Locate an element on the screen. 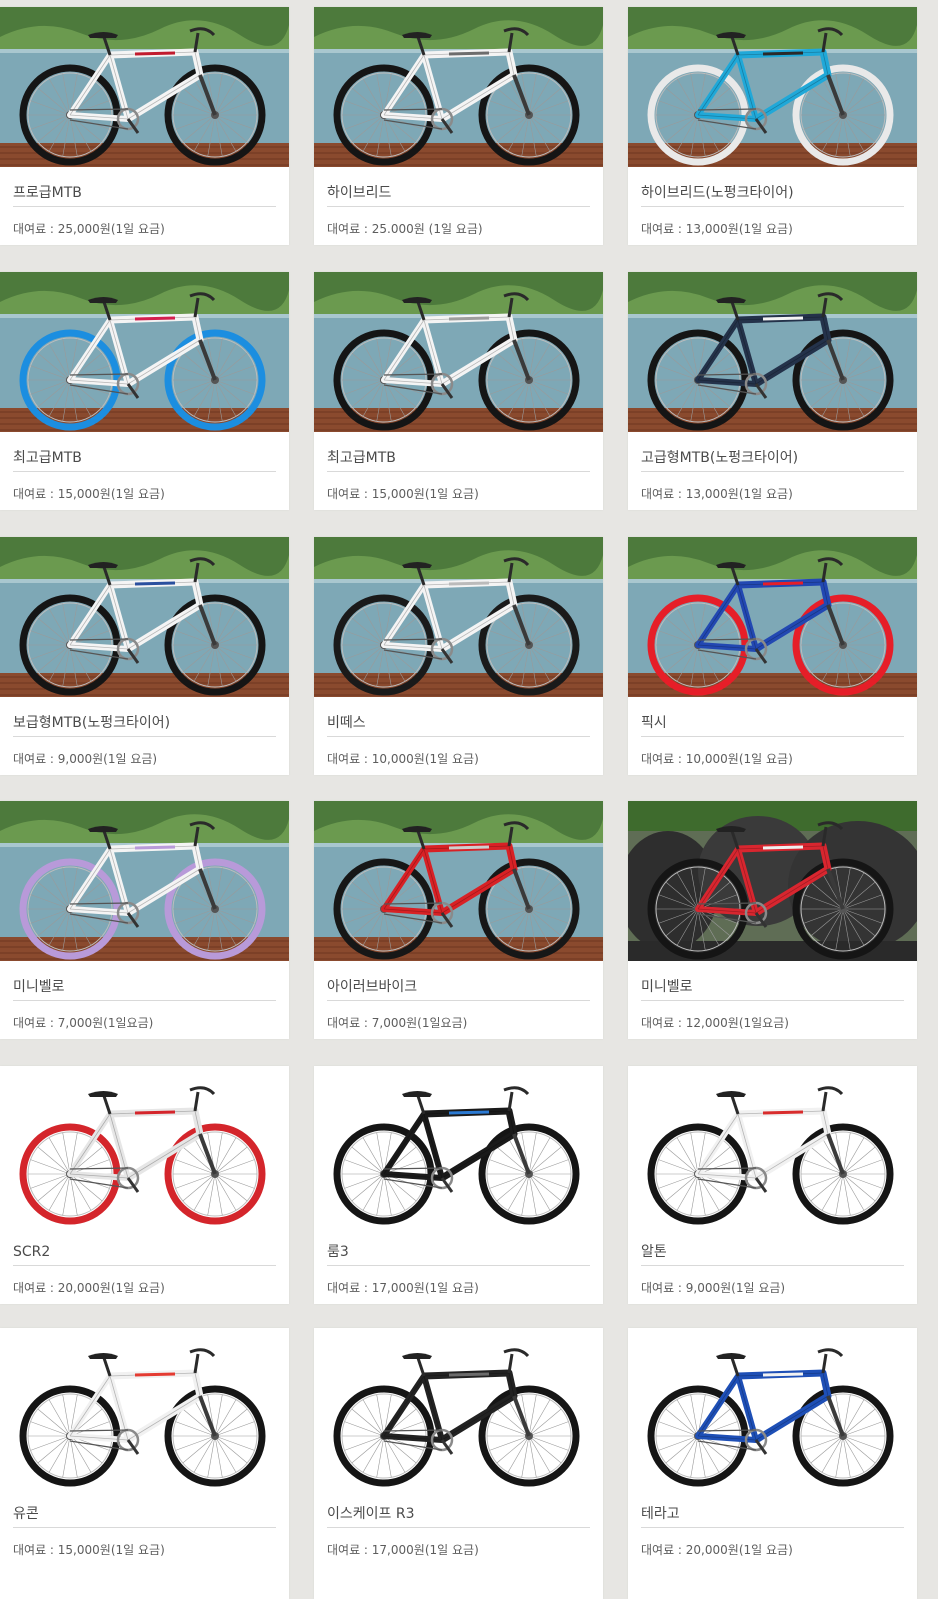 This screenshot has height=1599, width=938. product-price-7: 대여료 : 9,000원(1일 요금) is located at coordinates (85, 759).